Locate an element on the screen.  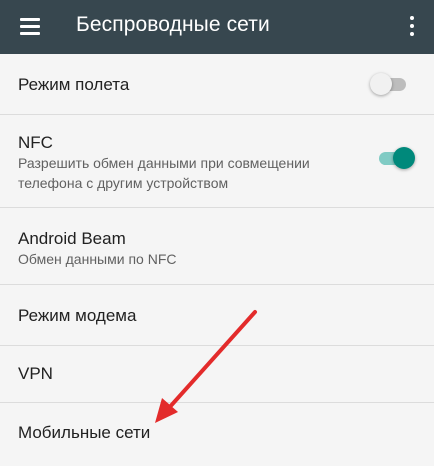
airplane-mode-switch is located at coordinates (390, 84).